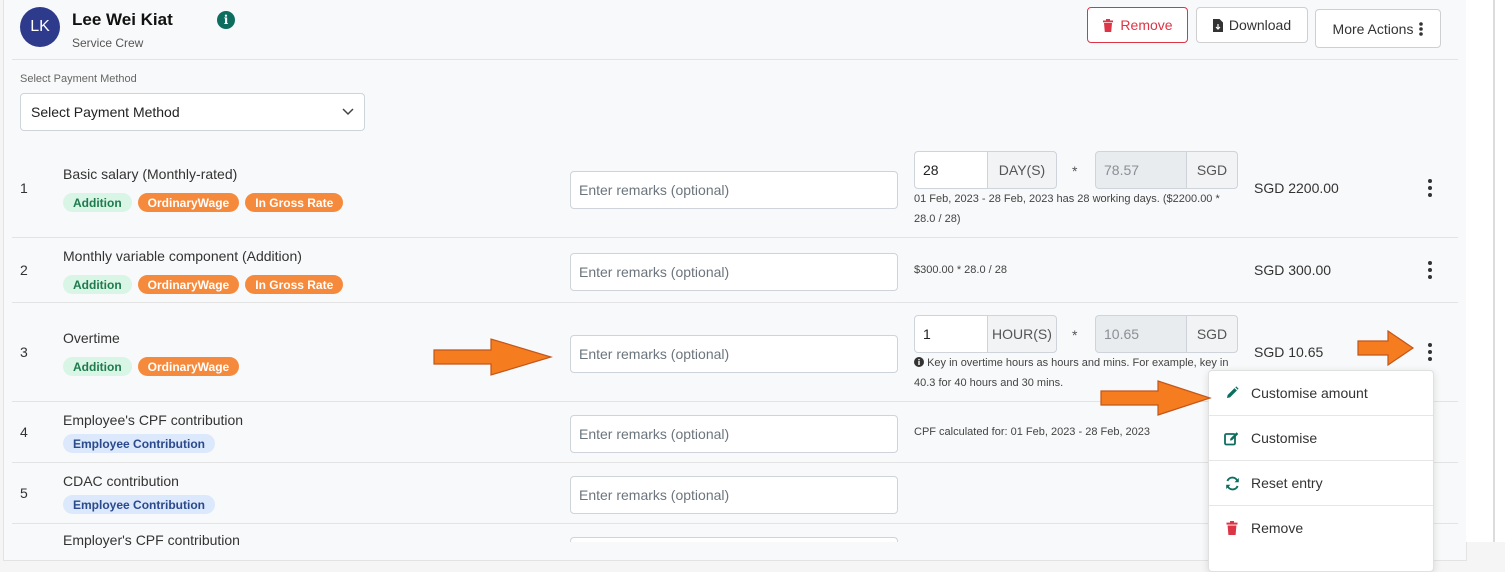  I want to click on menu-item-label: Customise amount, so click(1309, 393).